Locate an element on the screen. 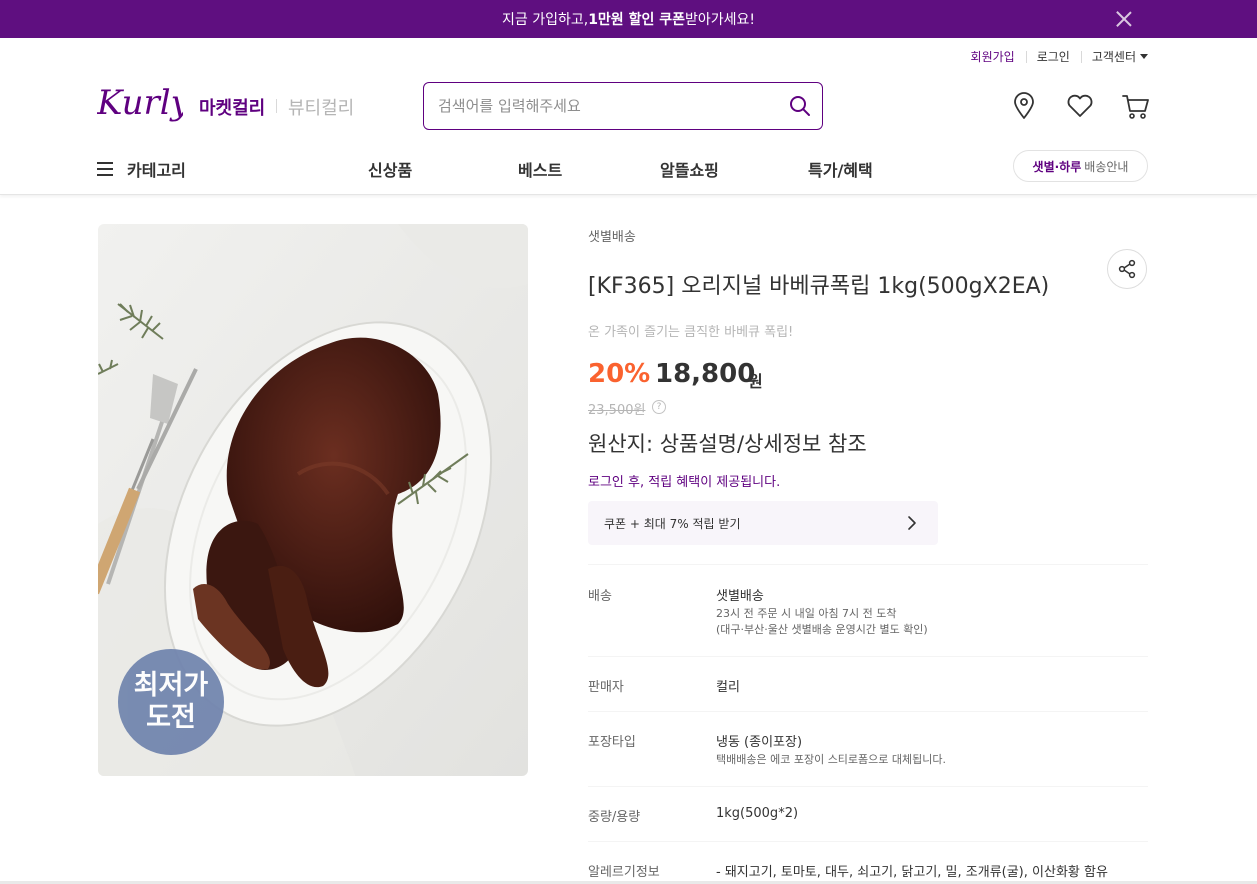 This screenshot has width=1257, height=884. category-menu-button: 카테고리 is located at coordinates (141, 169).